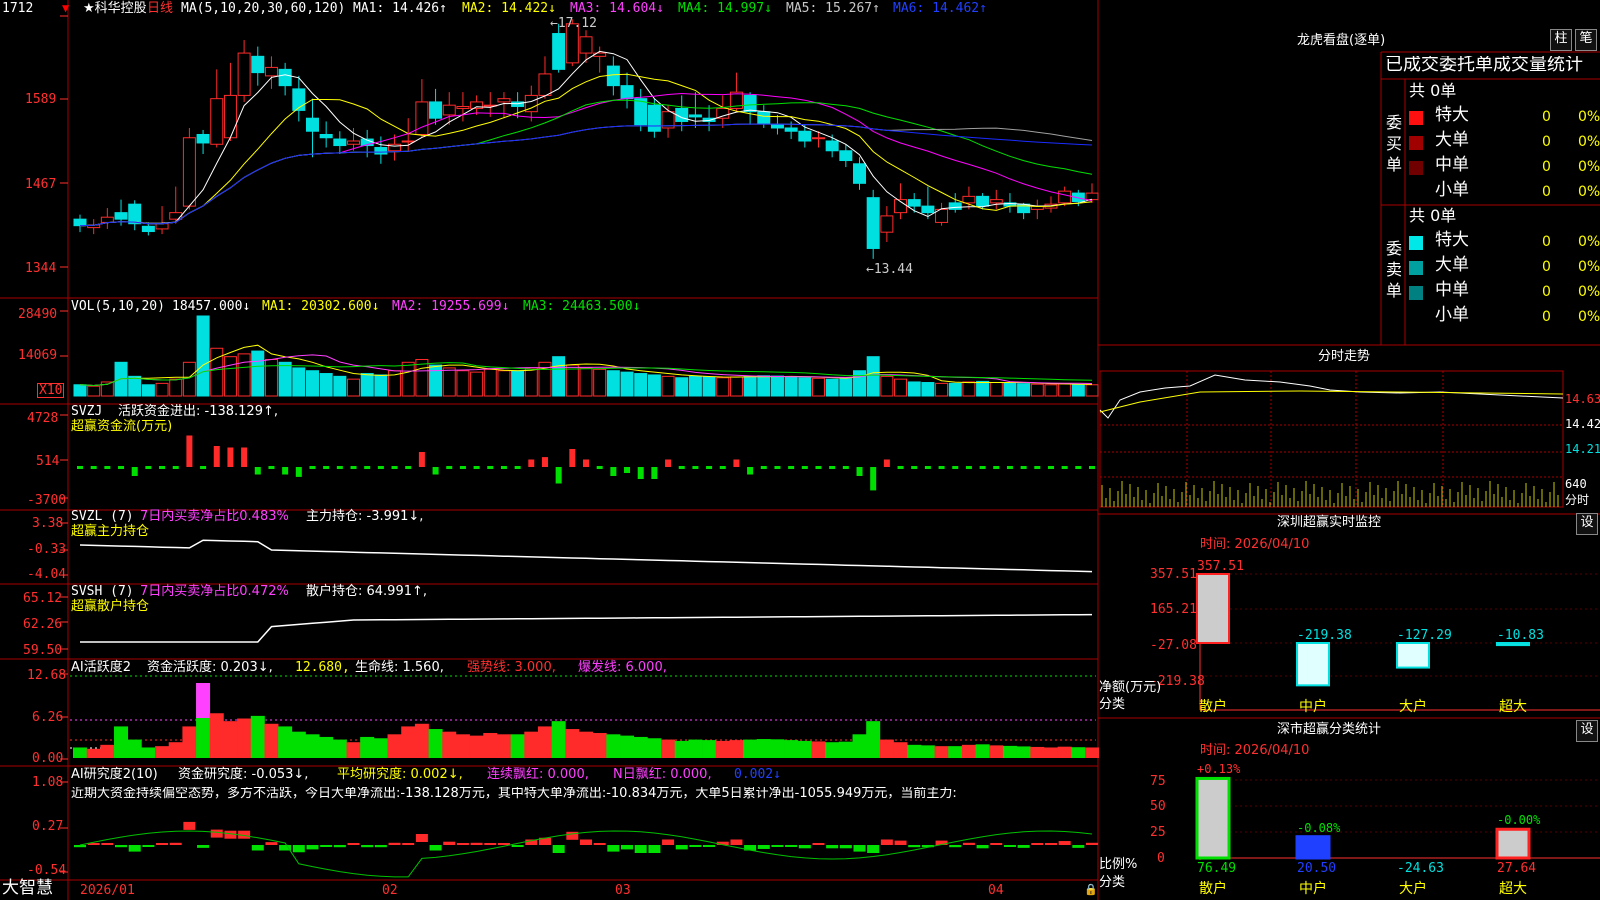 This screenshot has height=900, width=1600. Describe the element at coordinates (1173, 609) in the screenshot. I see `sz-axis-label: 165.21` at that location.